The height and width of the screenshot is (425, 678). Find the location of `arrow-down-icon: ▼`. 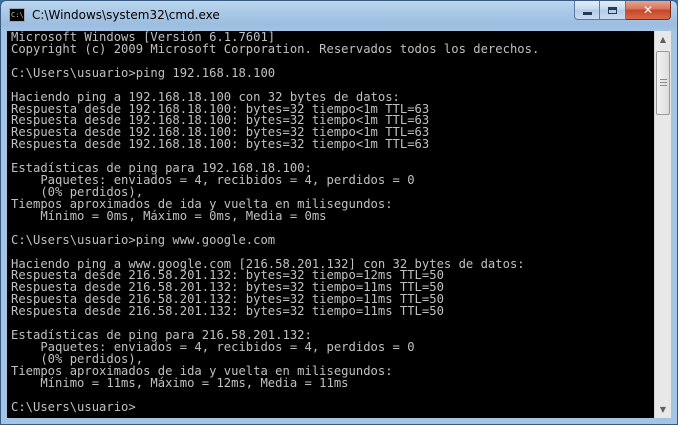

arrow-down-icon: ▼ is located at coordinates (663, 409).